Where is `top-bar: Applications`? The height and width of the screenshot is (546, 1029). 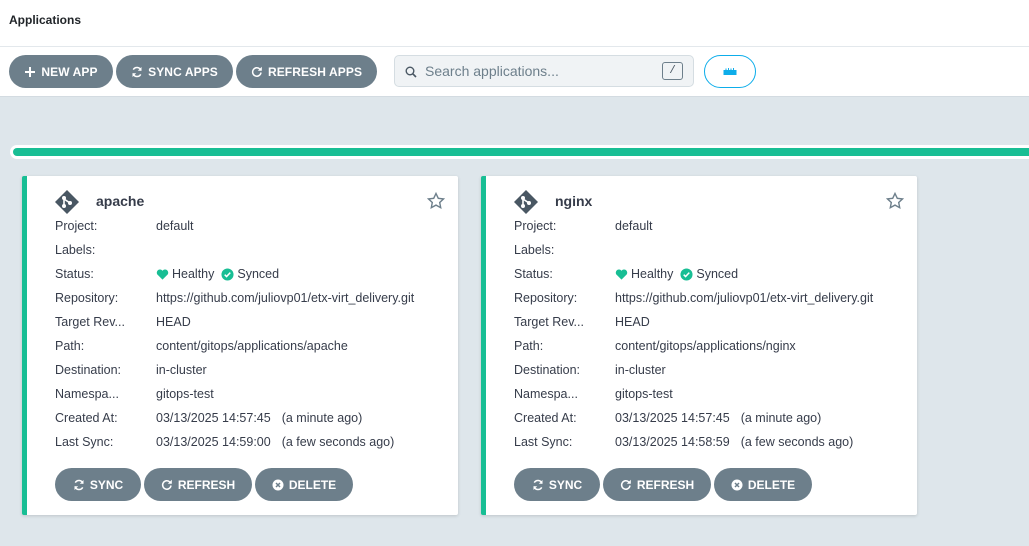 top-bar: Applications is located at coordinates (514, 23).